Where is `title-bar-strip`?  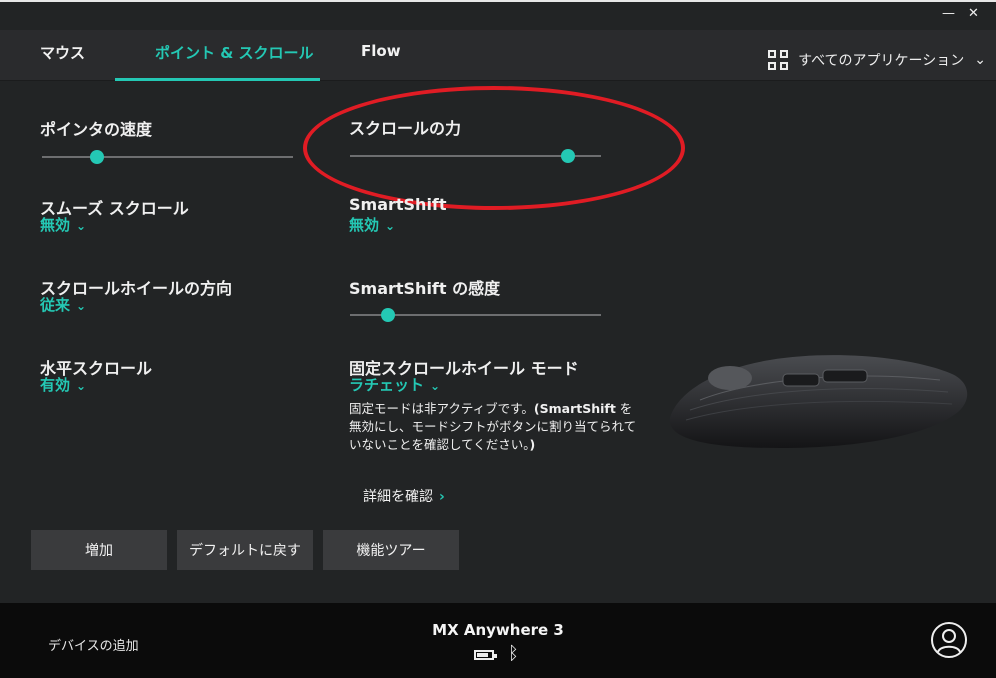 title-bar-strip is located at coordinates (498, 1).